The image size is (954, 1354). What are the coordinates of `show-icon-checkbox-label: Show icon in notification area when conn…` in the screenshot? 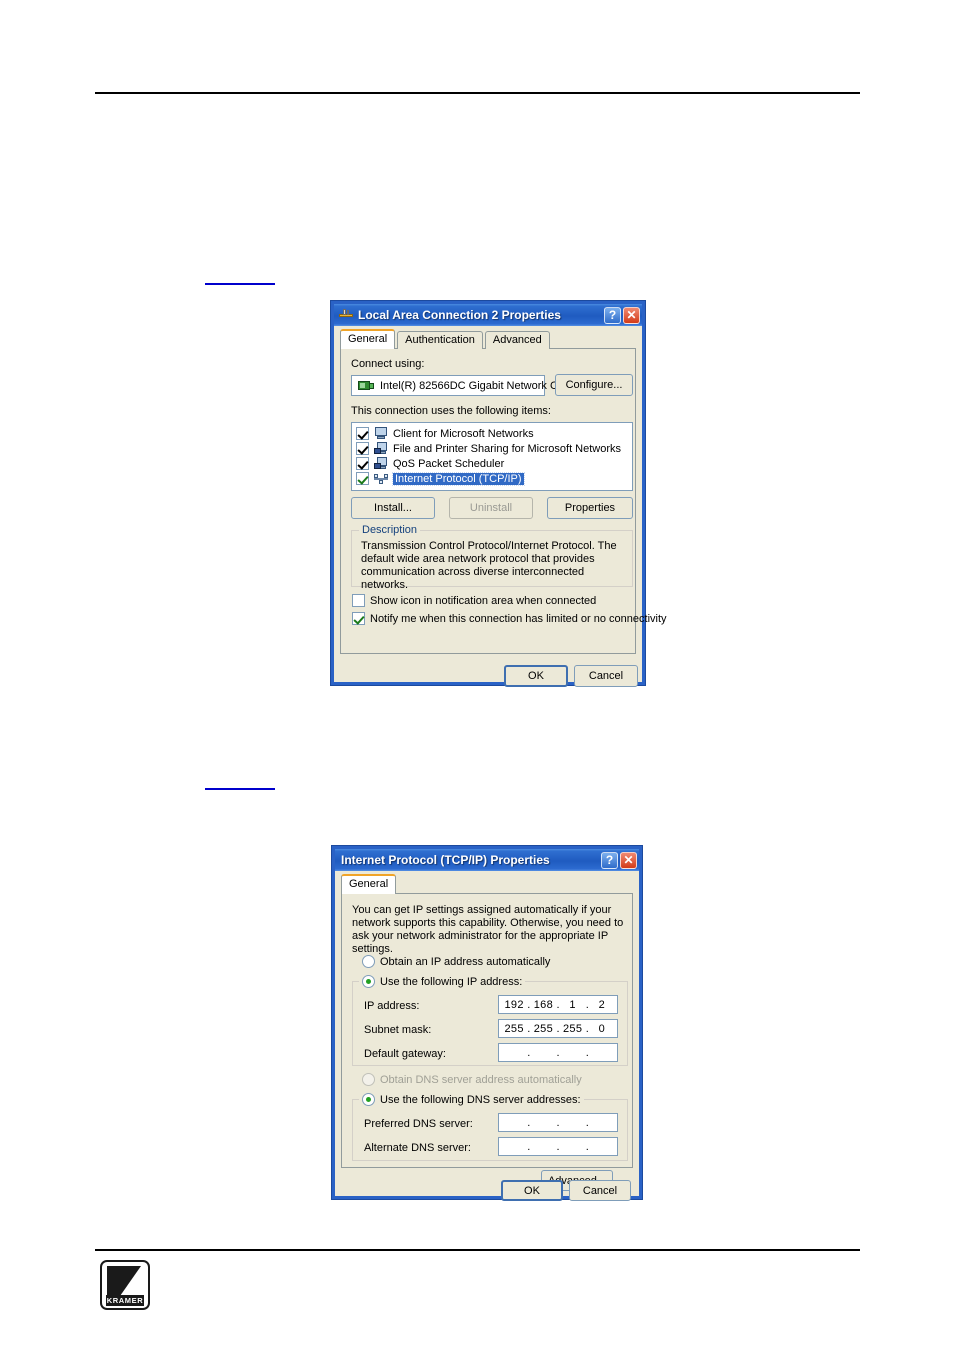 It's located at (483, 600).